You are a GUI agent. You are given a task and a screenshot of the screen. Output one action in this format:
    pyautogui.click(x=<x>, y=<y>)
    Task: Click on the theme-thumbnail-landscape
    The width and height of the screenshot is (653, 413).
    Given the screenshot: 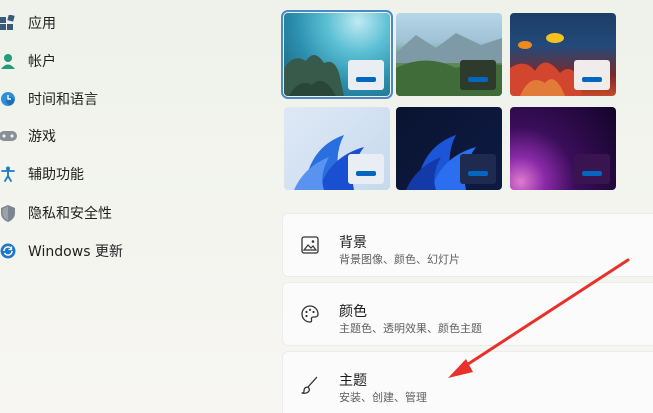 What is the action you would take?
    pyautogui.click(x=449, y=54)
    